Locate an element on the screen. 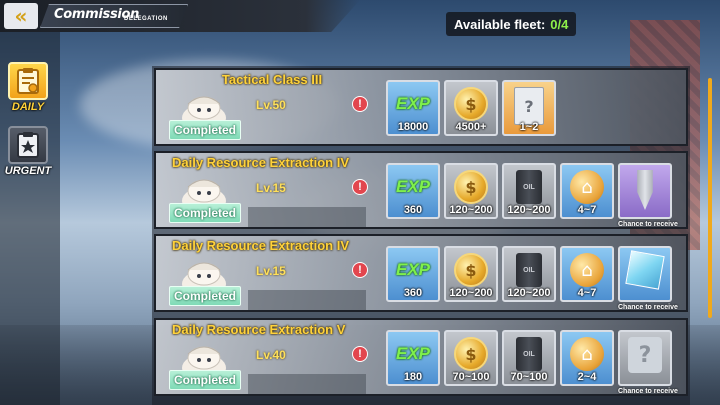  reward-exp: EXP 18000 is located at coordinates (413, 108).